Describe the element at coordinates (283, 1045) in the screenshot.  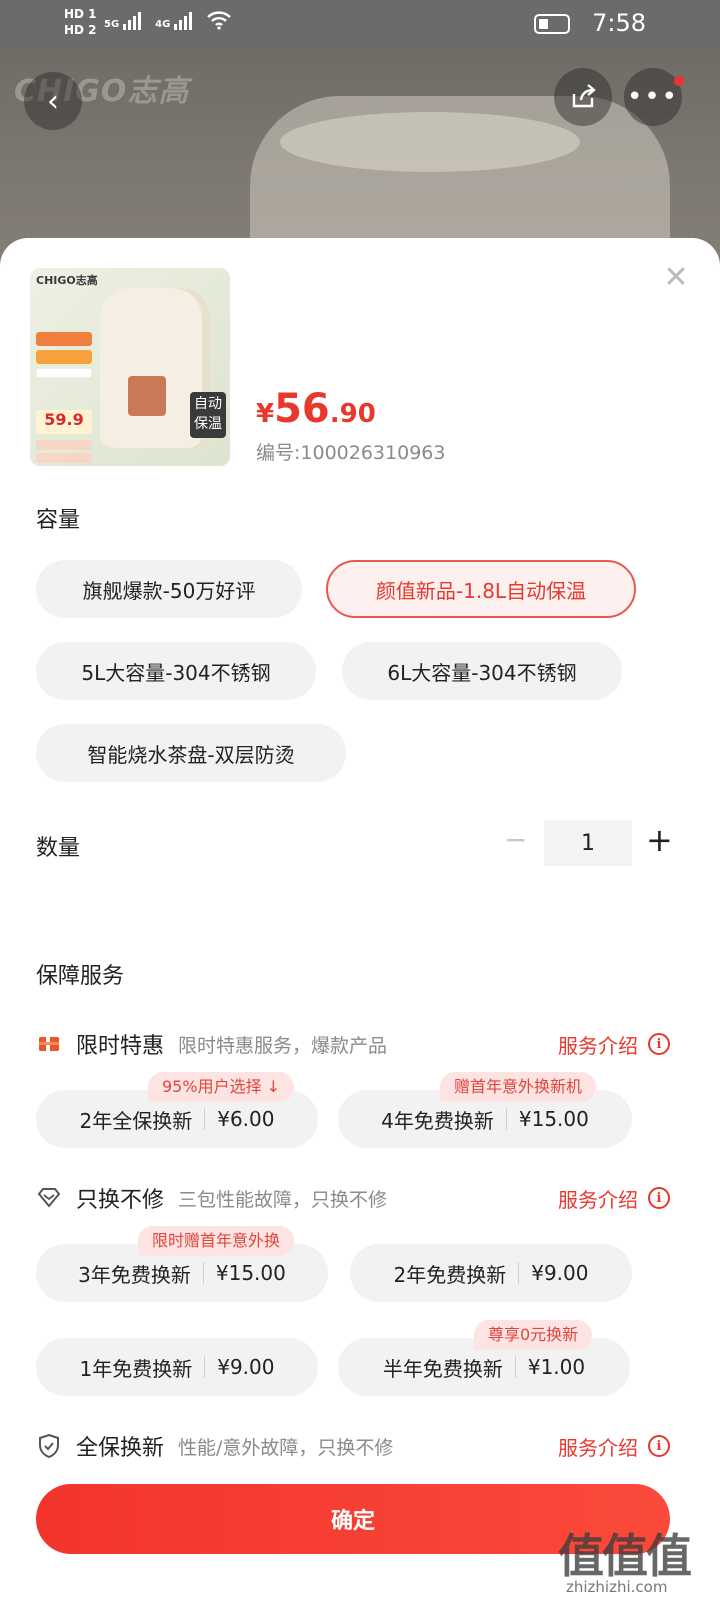
I see `service-desc: 限时特惠服务，爆款产品` at that location.